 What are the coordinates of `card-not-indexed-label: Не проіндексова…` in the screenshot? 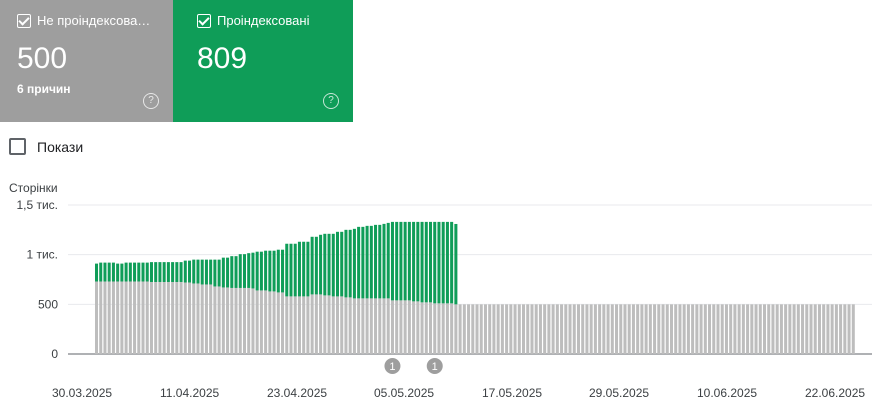 It's located at (94, 20).